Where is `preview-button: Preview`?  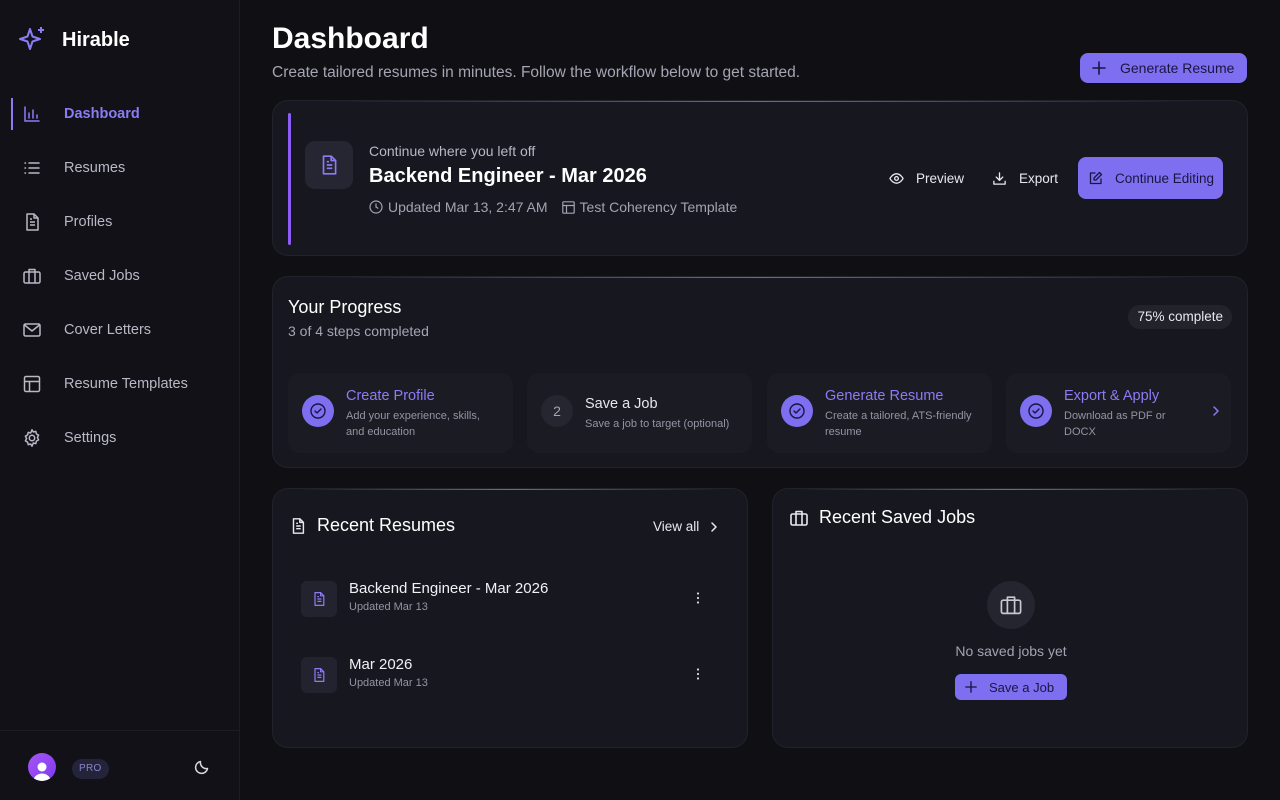 preview-button: Preview is located at coordinates (926, 178).